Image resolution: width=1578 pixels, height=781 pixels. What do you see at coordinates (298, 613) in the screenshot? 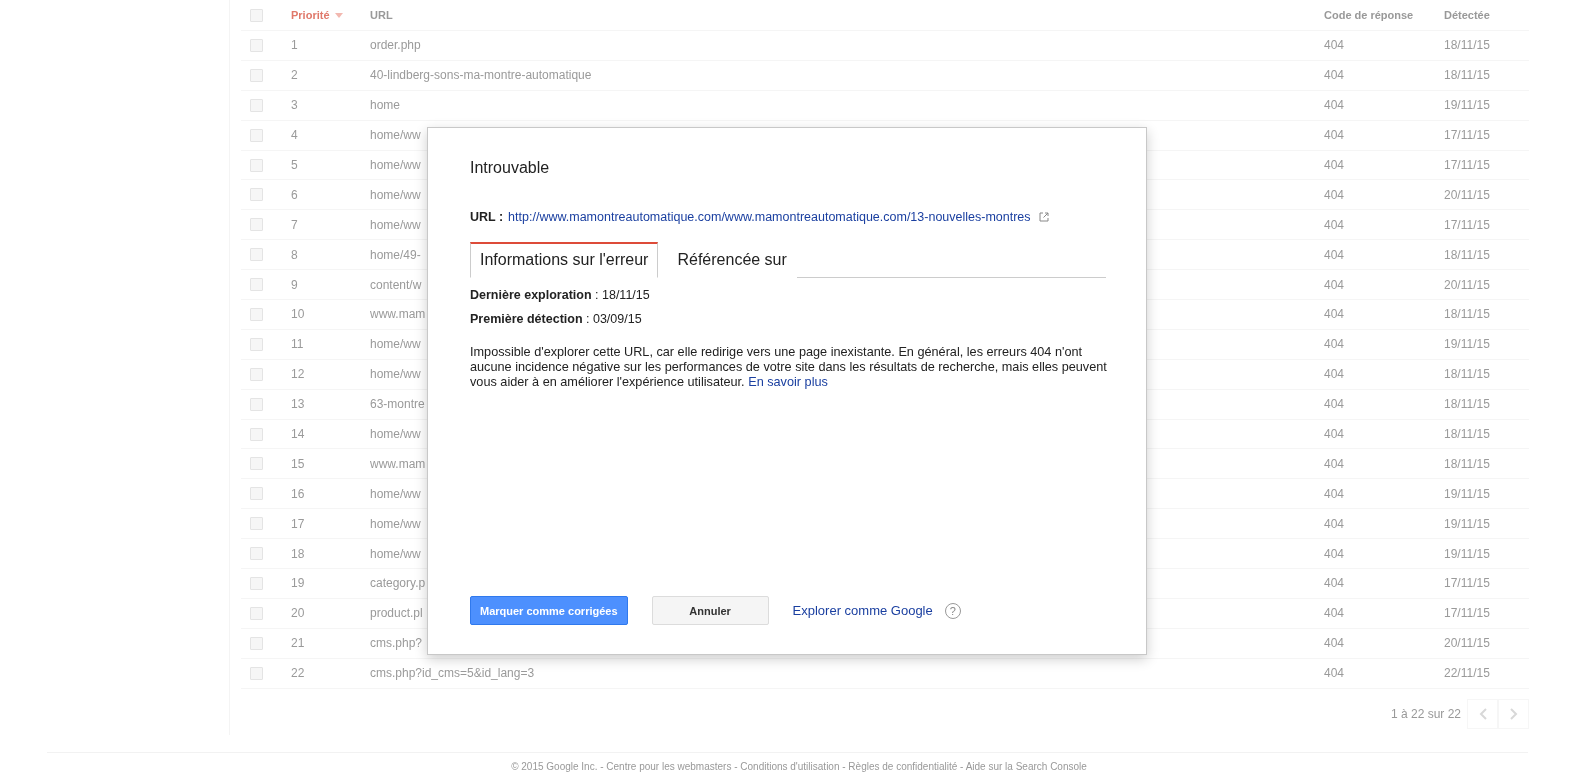
I see `priority-cell-text: 20` at bounding box center [298, 613].